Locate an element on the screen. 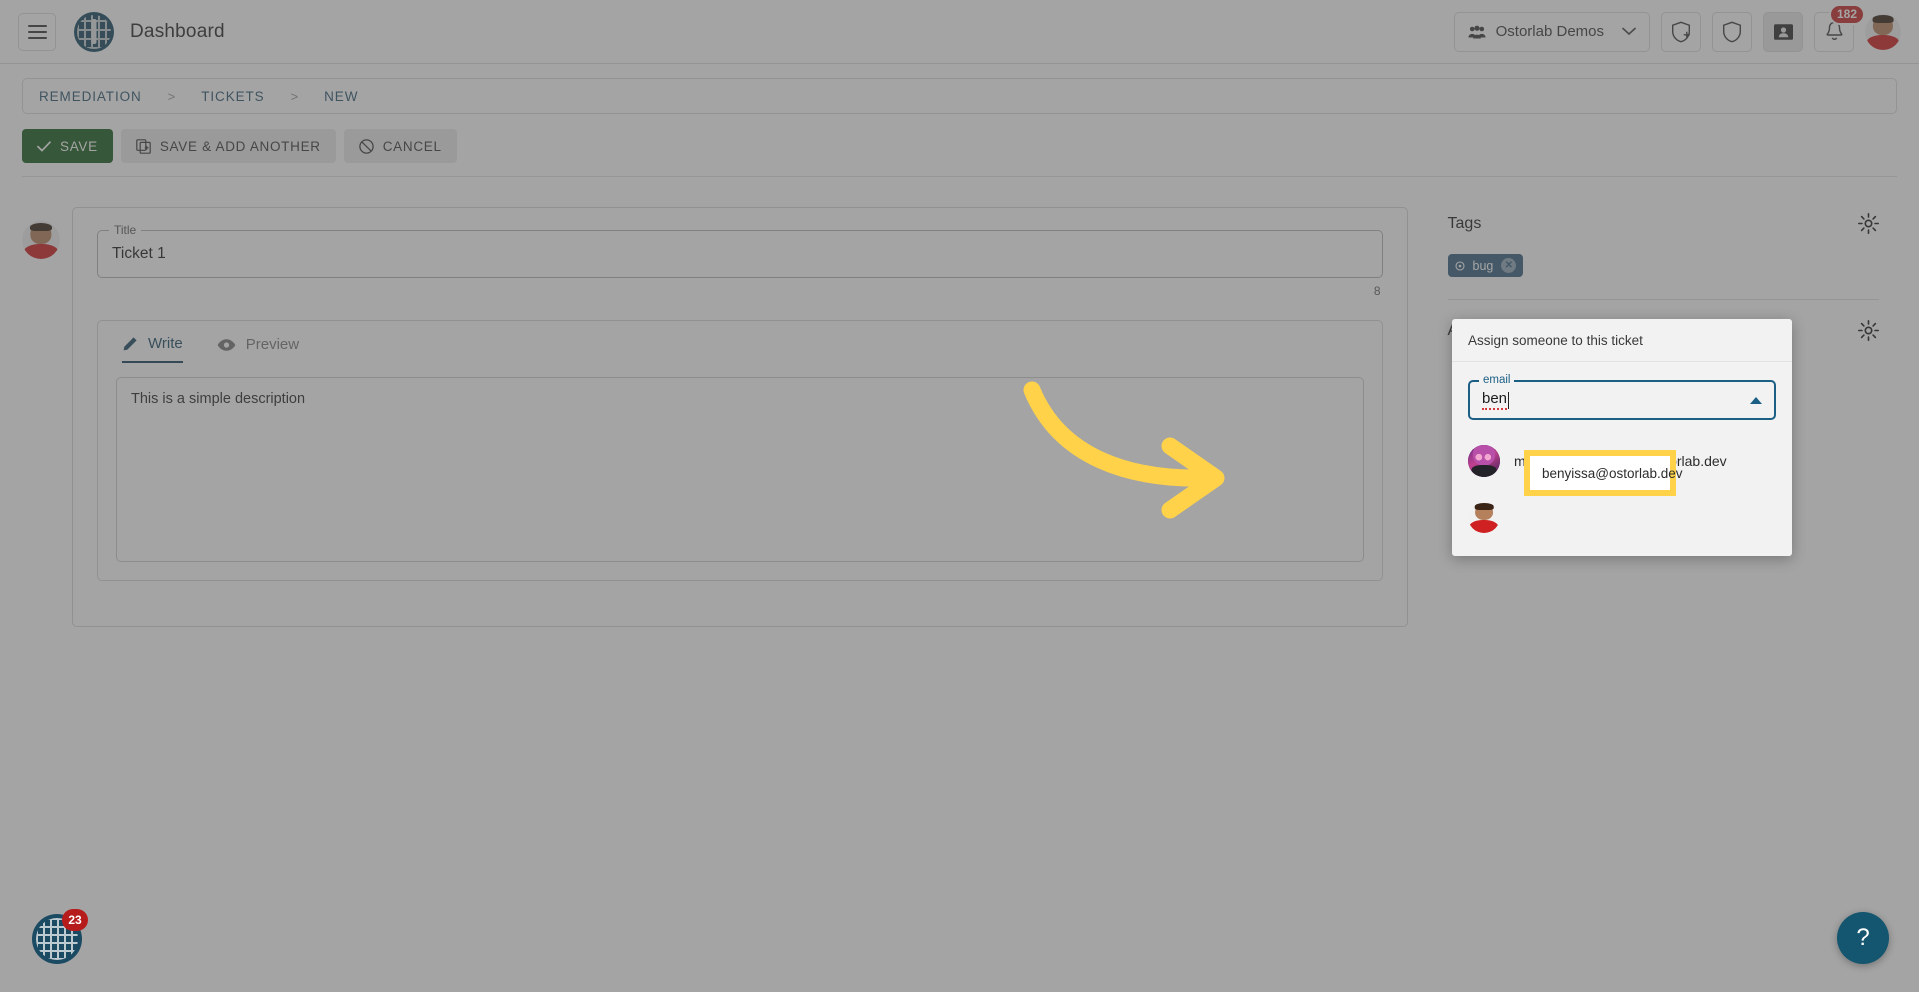 Image resolution: width=1919 pixels, height=992 pixels. cancel-button-label: CANCEL is located at coordinates (412, 146).